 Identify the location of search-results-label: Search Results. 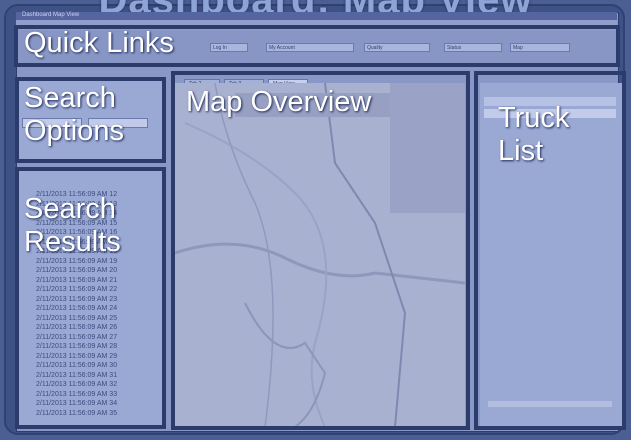
(72, 226).